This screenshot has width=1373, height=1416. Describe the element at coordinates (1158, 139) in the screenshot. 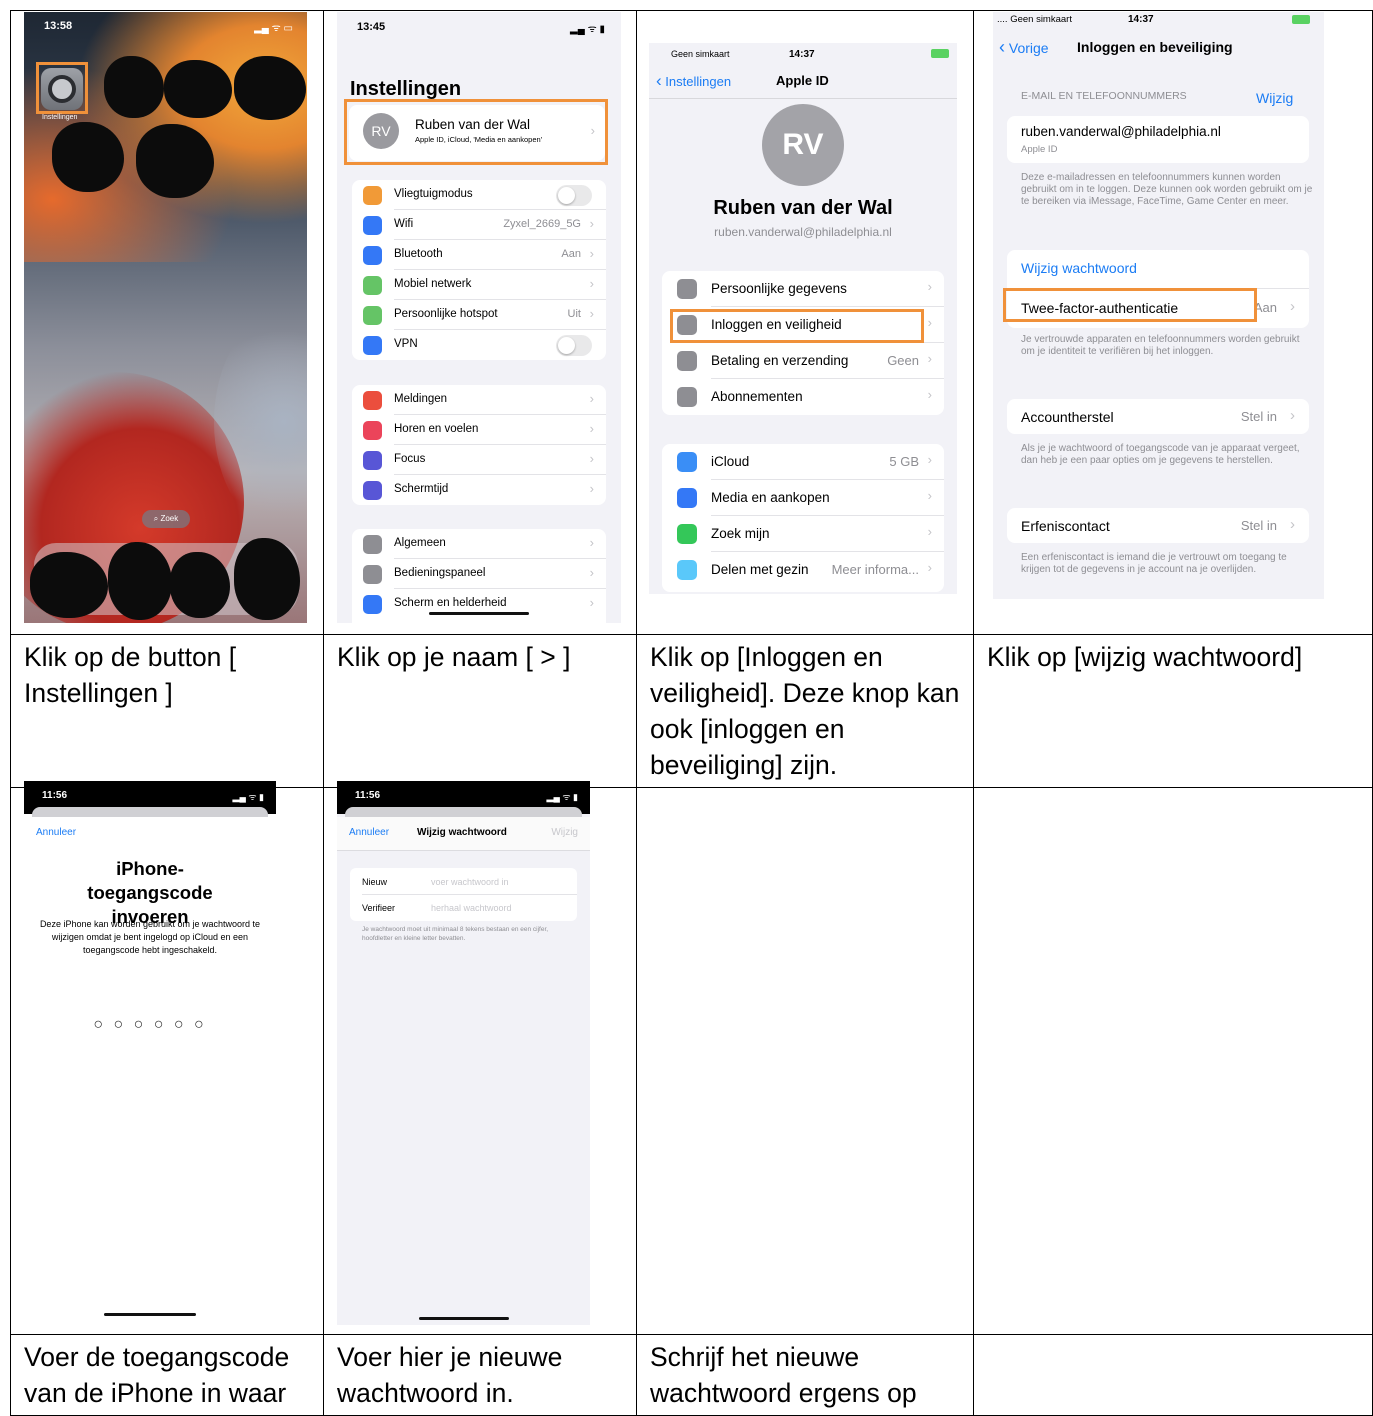

I see `email-card: ruben.vanderwal@philadelphia.nl Apple ID` at that location.